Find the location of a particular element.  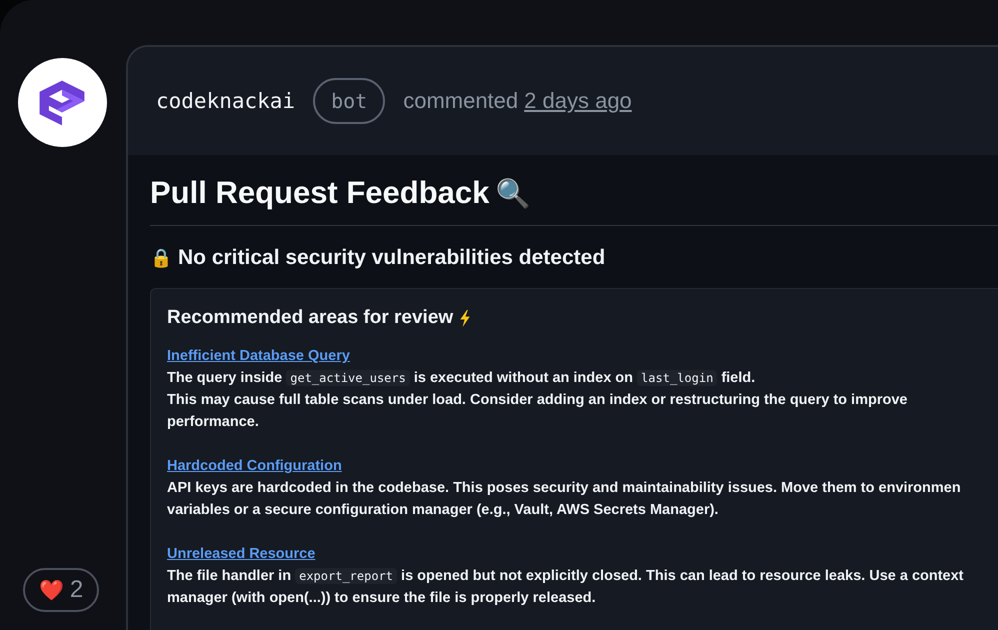

timestamp-link: 2 days ago is located at coordinates (578, 101).